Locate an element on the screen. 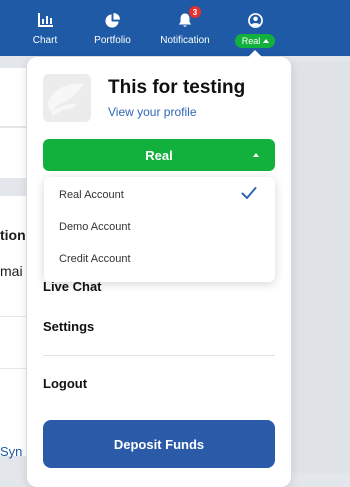 The width and height of the screenshot is (350, 487). account-type-pill: Real is located at coordinates (255, 41).